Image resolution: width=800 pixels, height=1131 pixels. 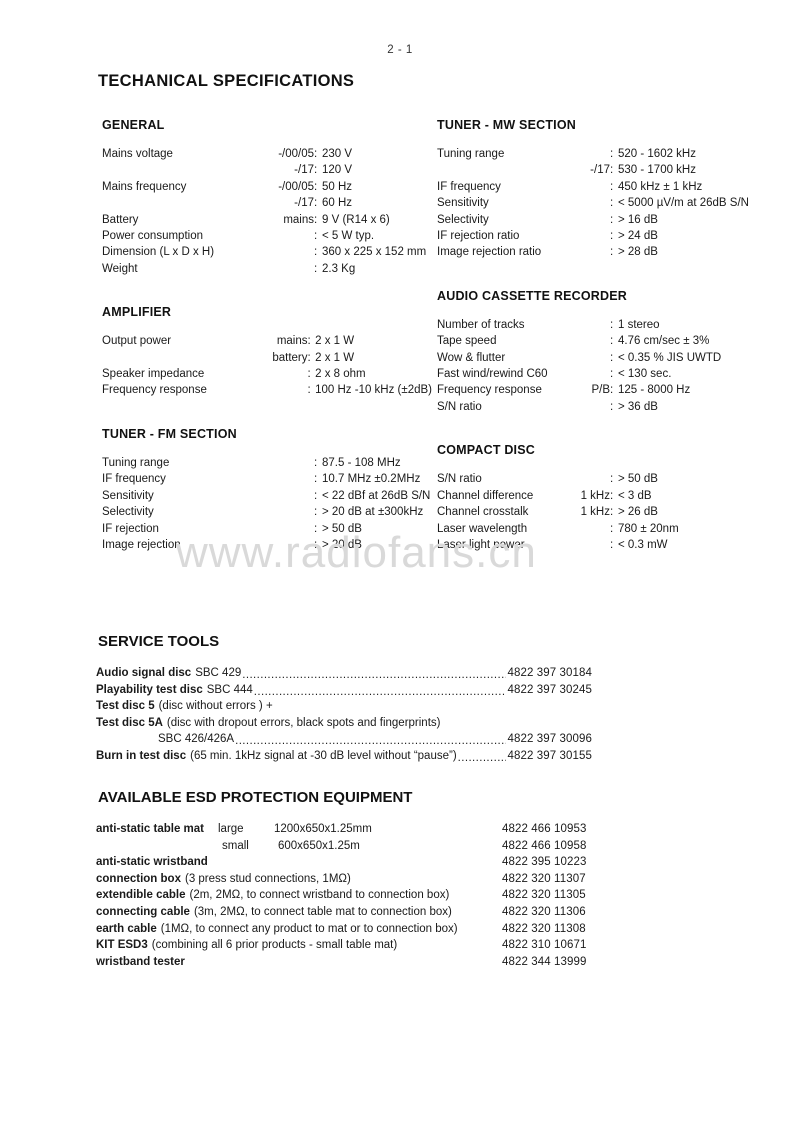 I want to click on spec-row: Selectivity: > 20 dB at ±300kHz, so click(x=267, y=512).